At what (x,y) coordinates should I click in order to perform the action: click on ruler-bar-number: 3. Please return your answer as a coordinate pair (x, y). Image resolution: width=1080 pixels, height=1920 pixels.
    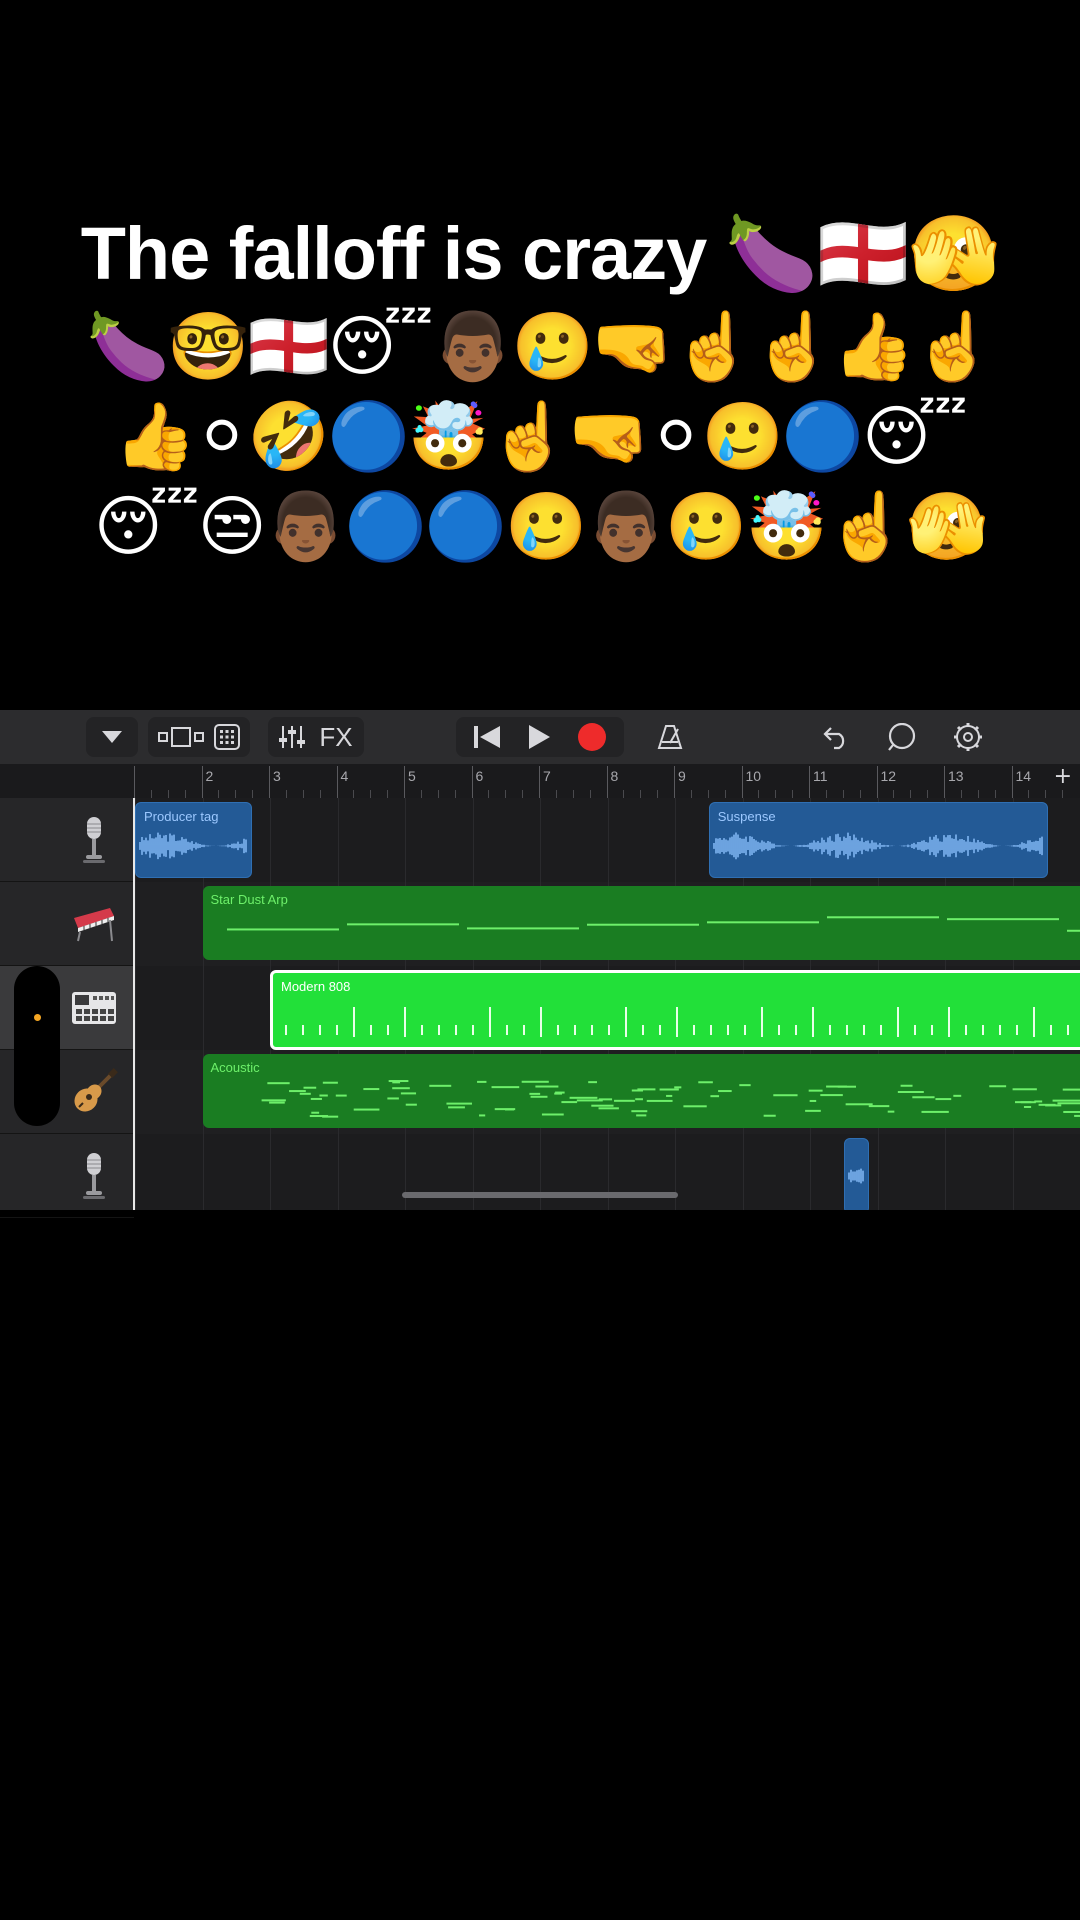
    Looking at the image, I should click on (277, 776).